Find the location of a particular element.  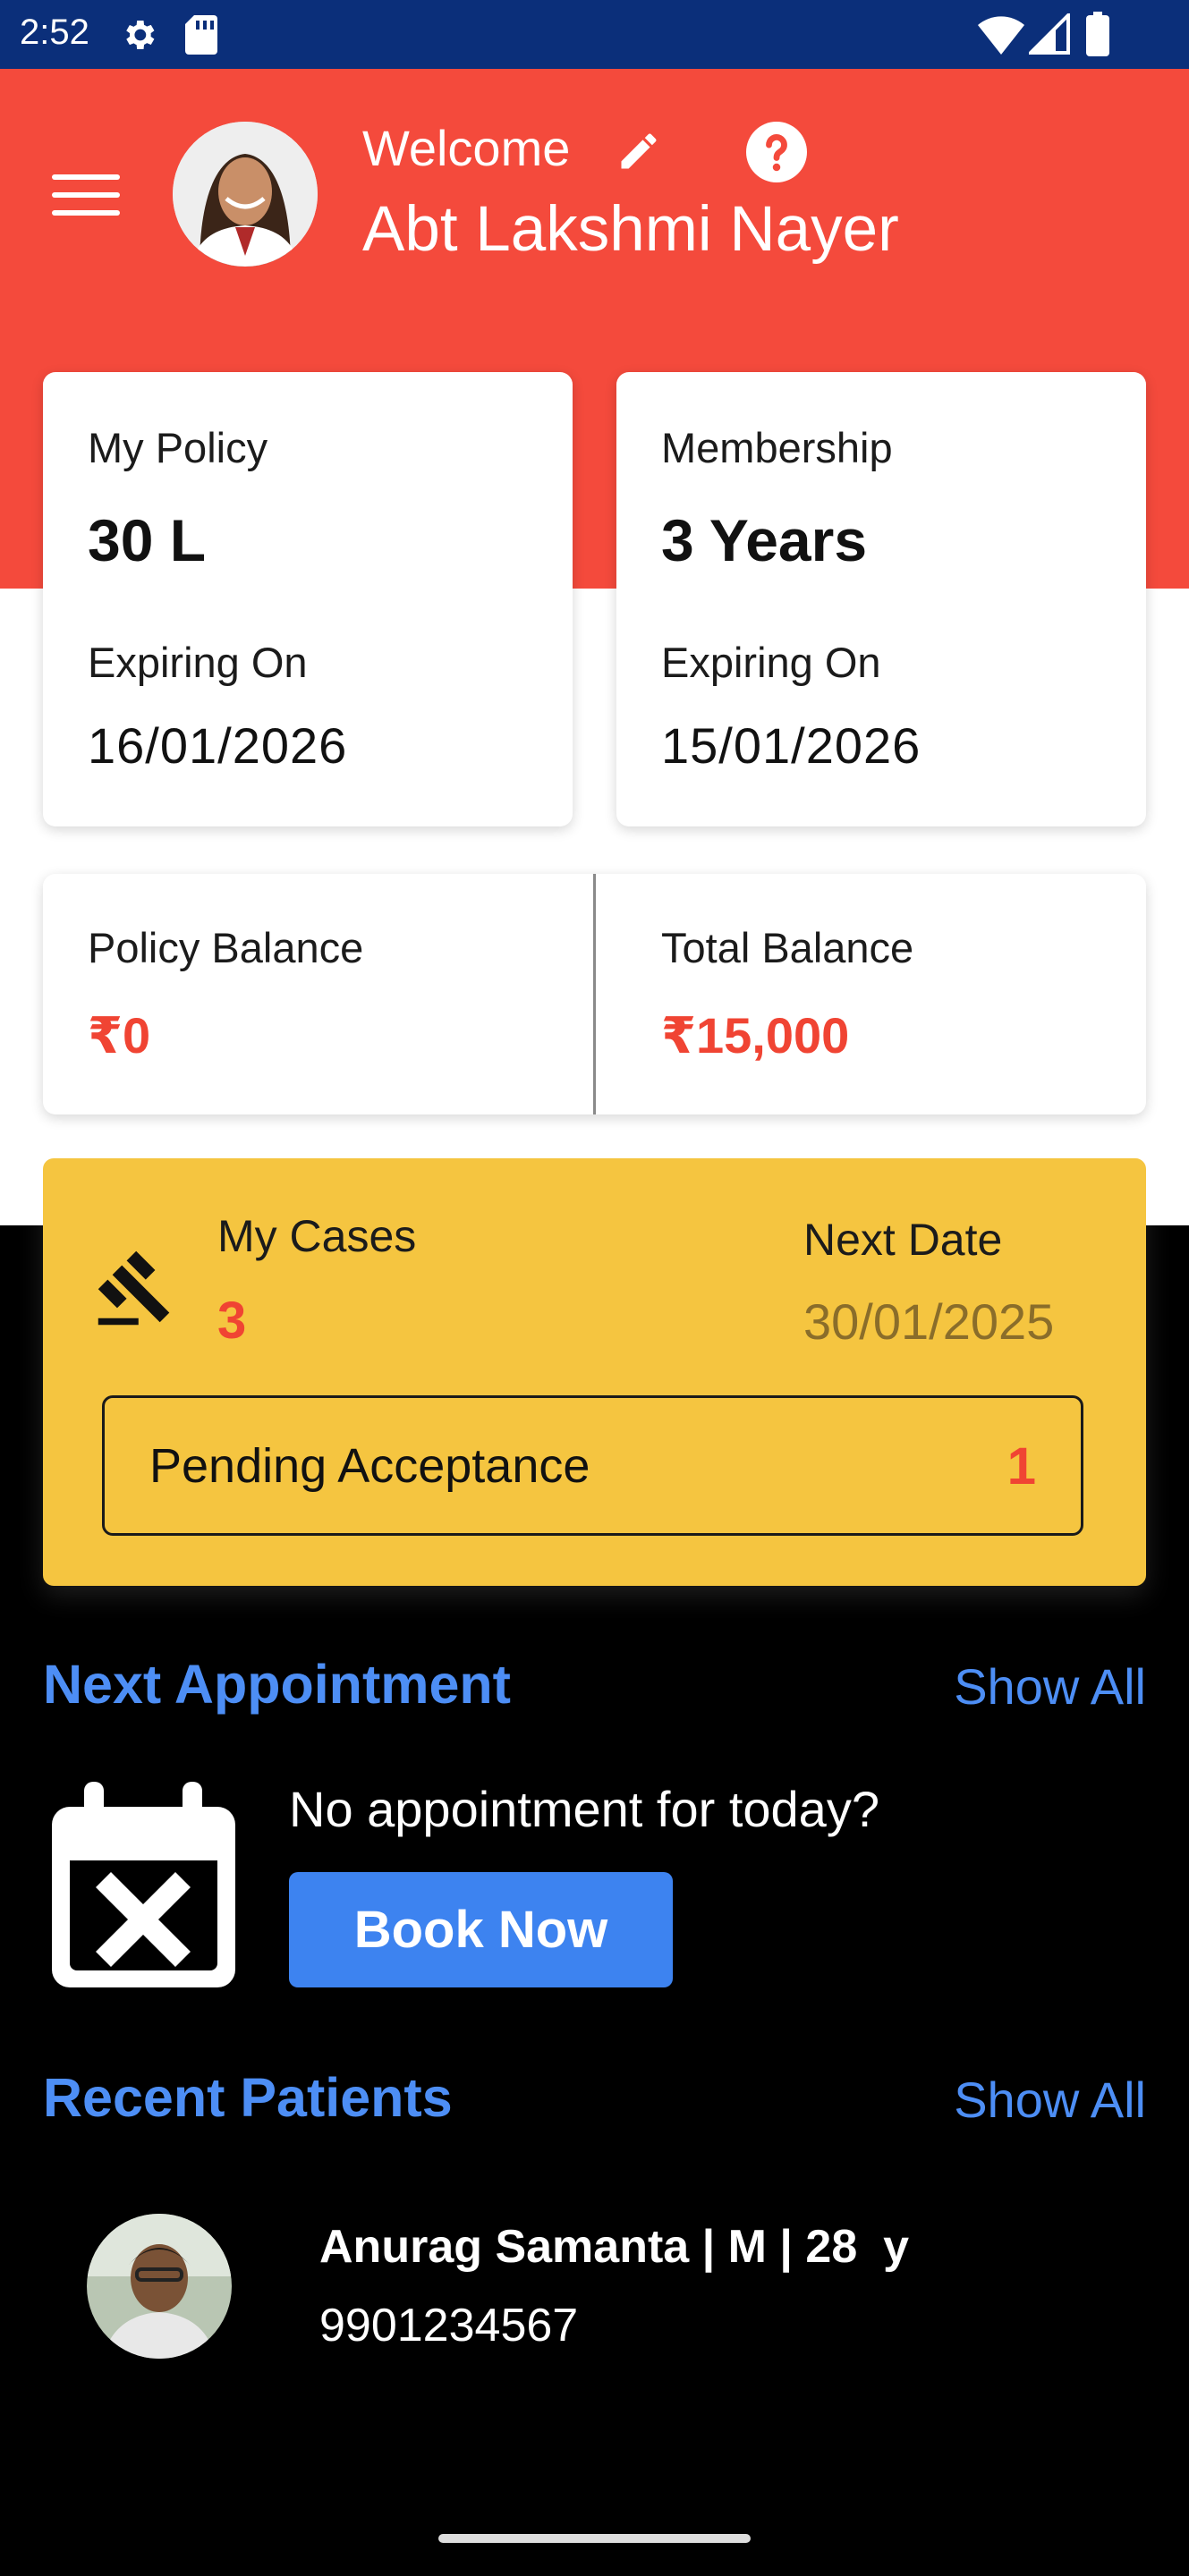

sd-card-icon is located at coordinates (201, 35).